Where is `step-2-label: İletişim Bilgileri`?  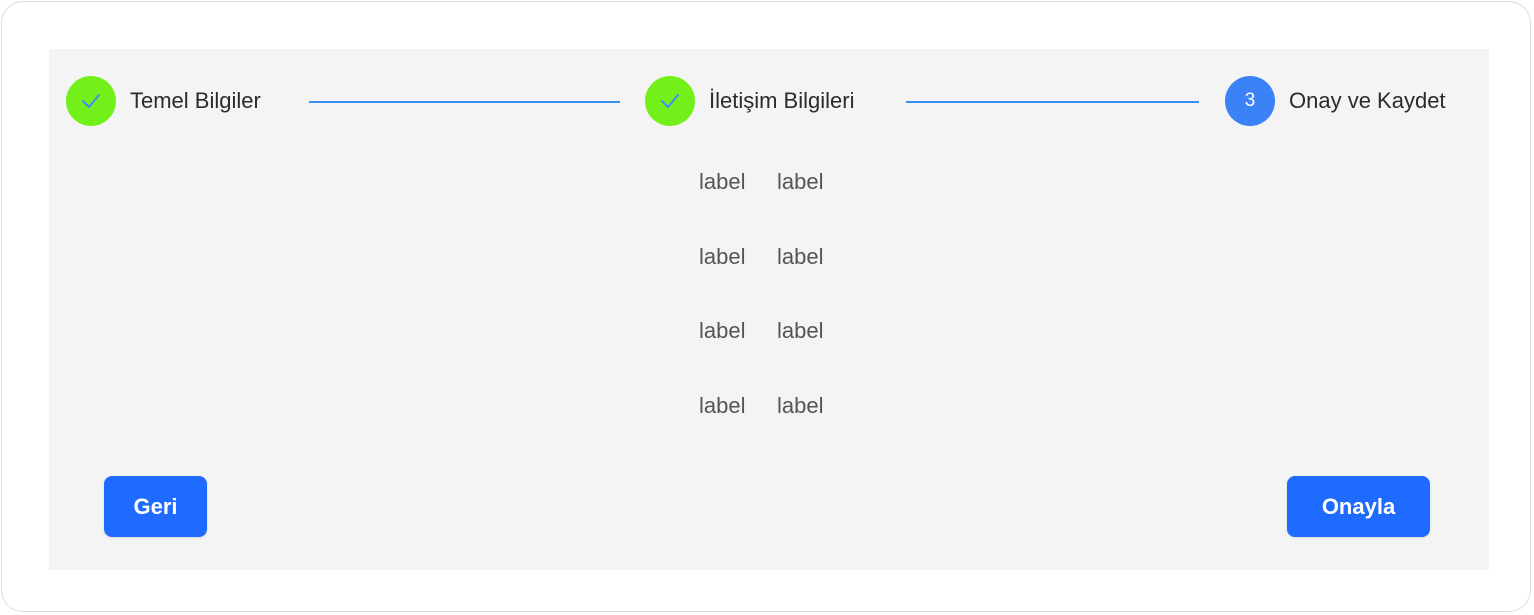
step-2-label: İletişim Bilgileri is located at coordinates (782, 100).